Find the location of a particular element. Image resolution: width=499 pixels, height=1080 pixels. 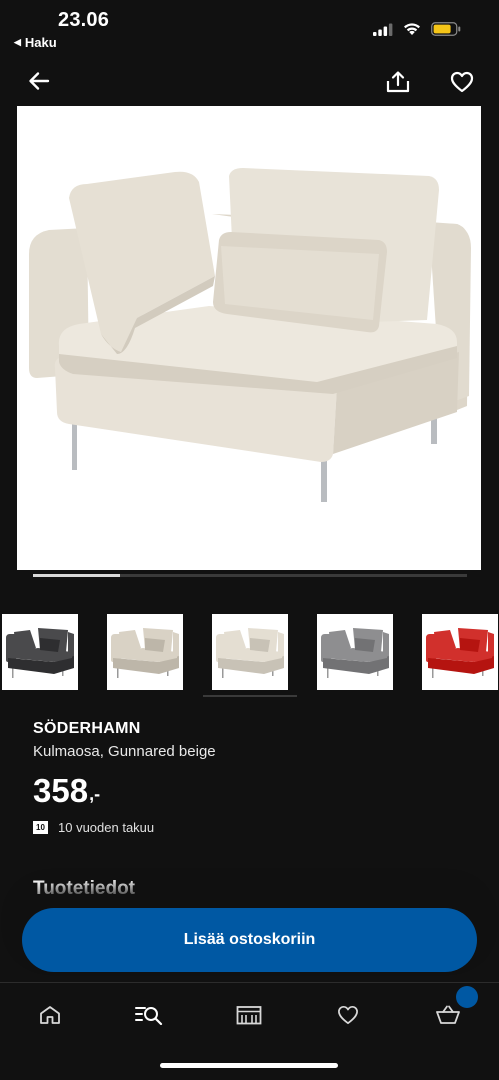

signal-icon is located at coordinates (383, 29).